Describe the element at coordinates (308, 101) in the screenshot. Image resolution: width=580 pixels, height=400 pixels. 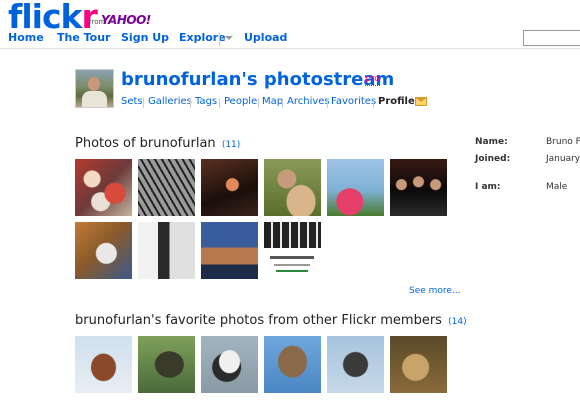
I see `subnav-archives: Archives` at that location.